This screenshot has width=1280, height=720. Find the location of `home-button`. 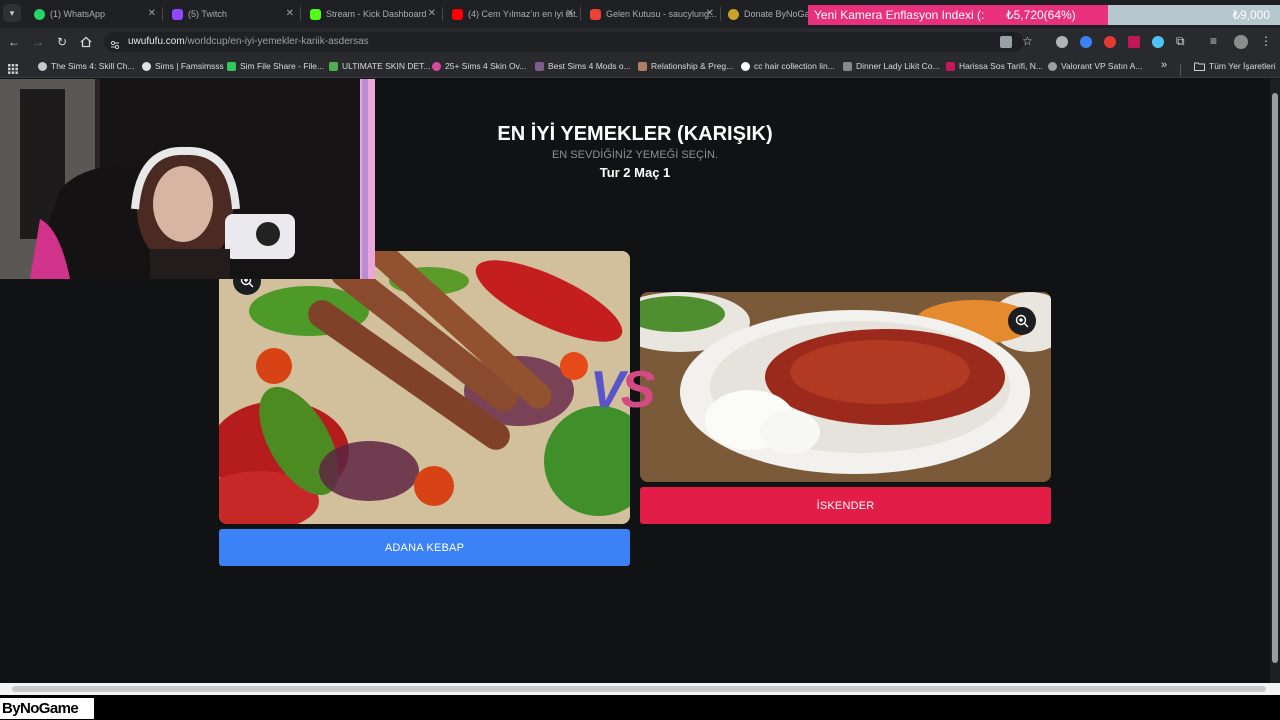

home-button is located at coordinates (86, 42).